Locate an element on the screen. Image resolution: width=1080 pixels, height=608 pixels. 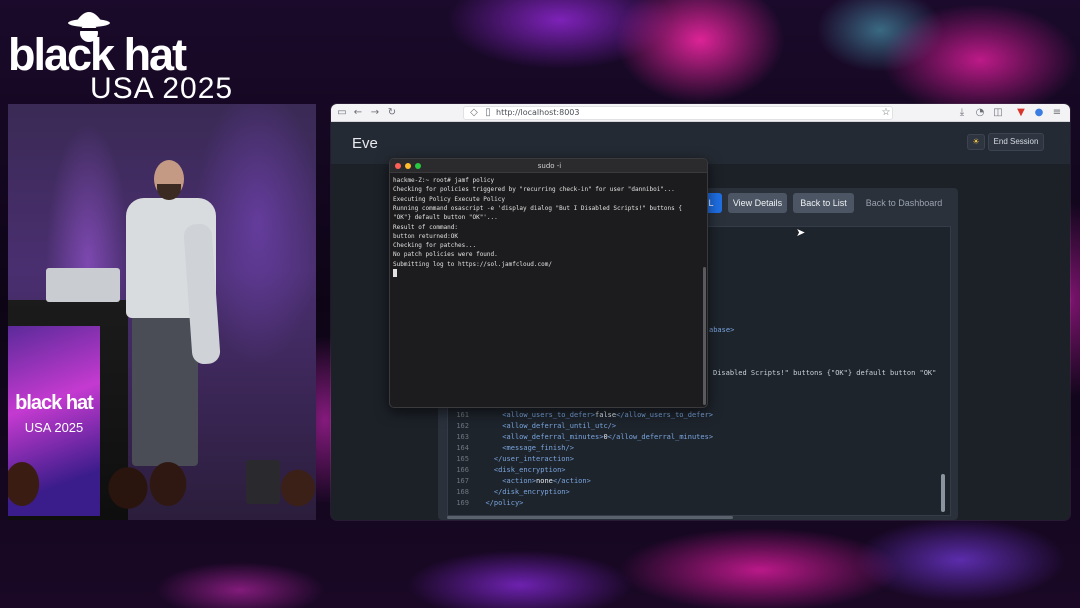
terminal-line: Executing Policy Execute Policy is located at coordinates (449, 199).